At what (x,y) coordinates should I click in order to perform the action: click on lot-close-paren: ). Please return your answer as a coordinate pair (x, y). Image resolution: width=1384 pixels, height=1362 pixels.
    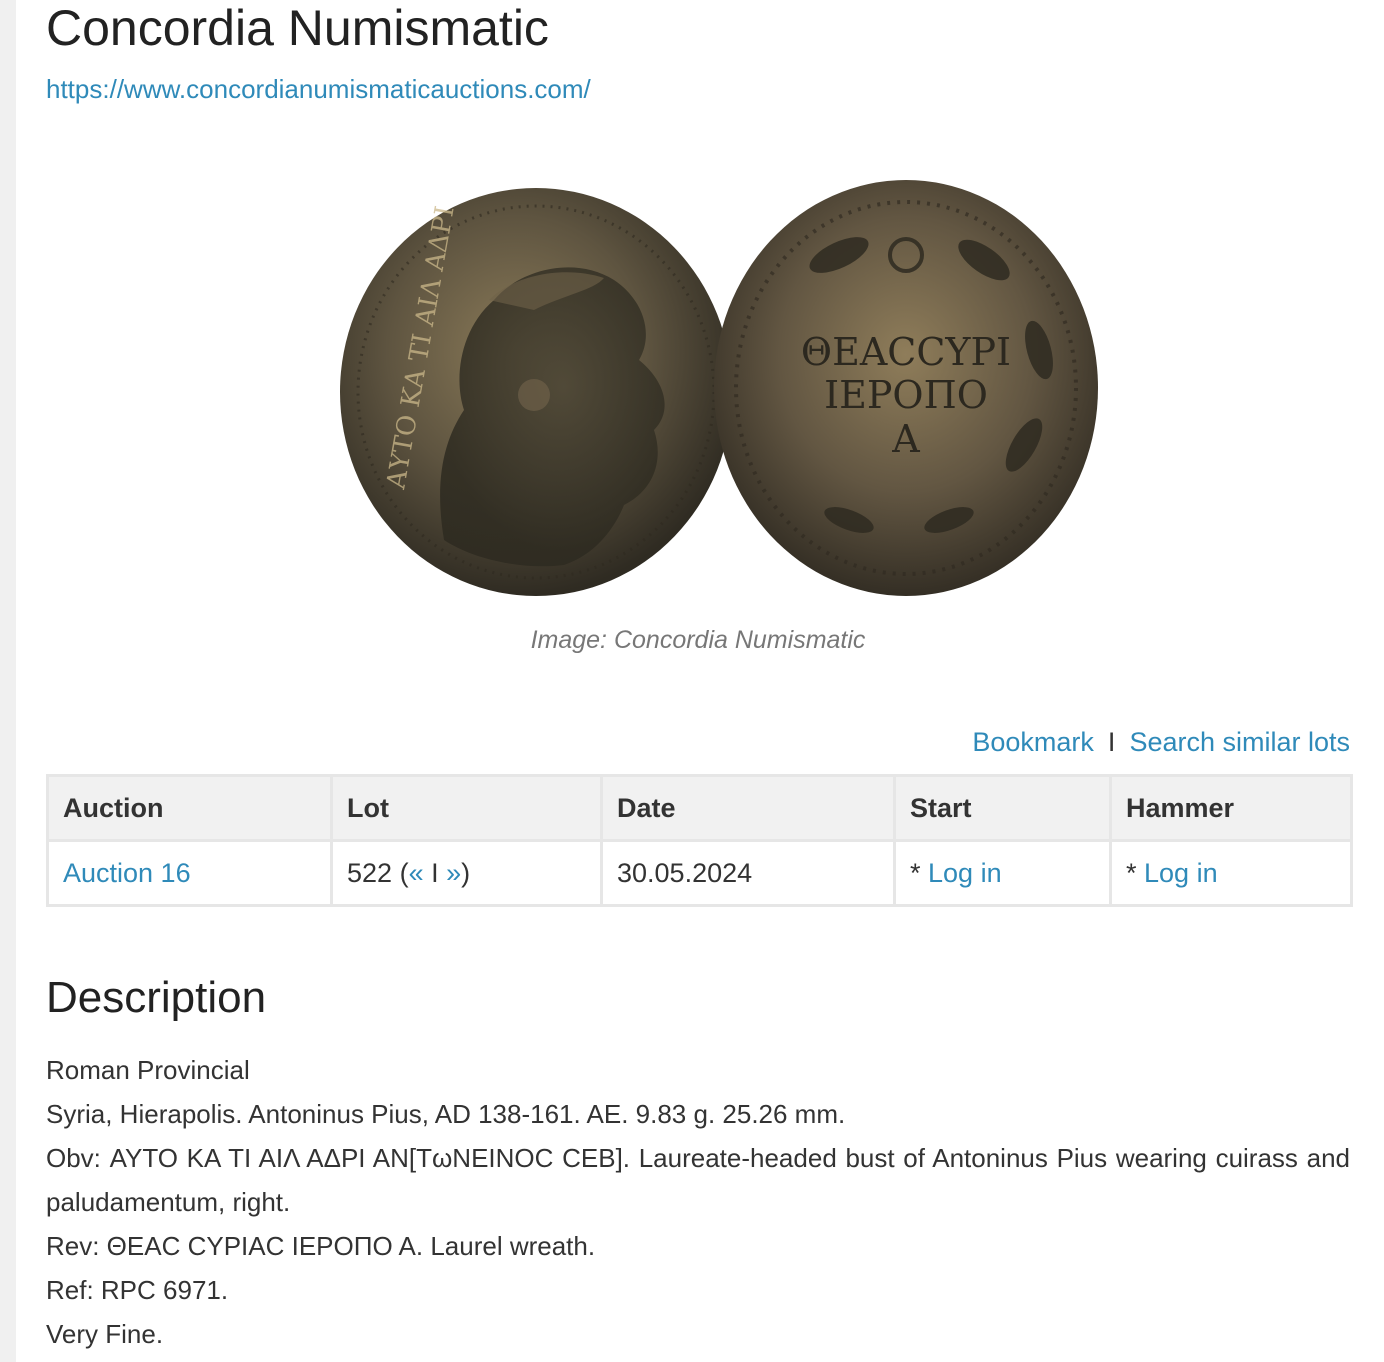
    Looking at the image, I should click on (466, 872).